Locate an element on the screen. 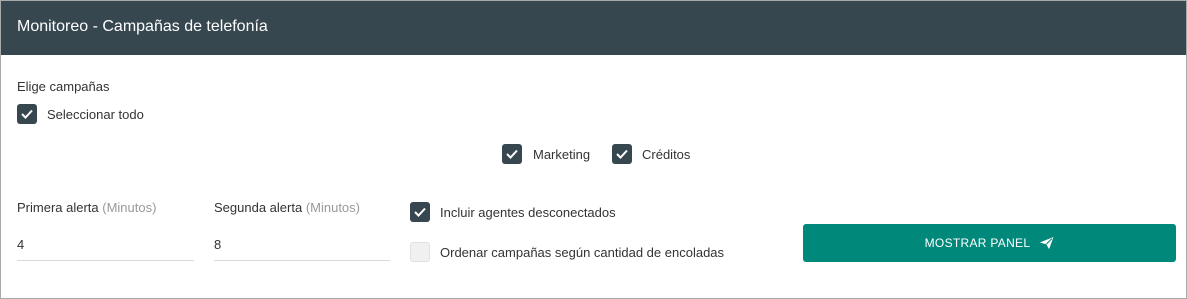 This screenshot has width=1187, height=299. campaign-label-creditos: Créditos is located at coordinates (666, 154).